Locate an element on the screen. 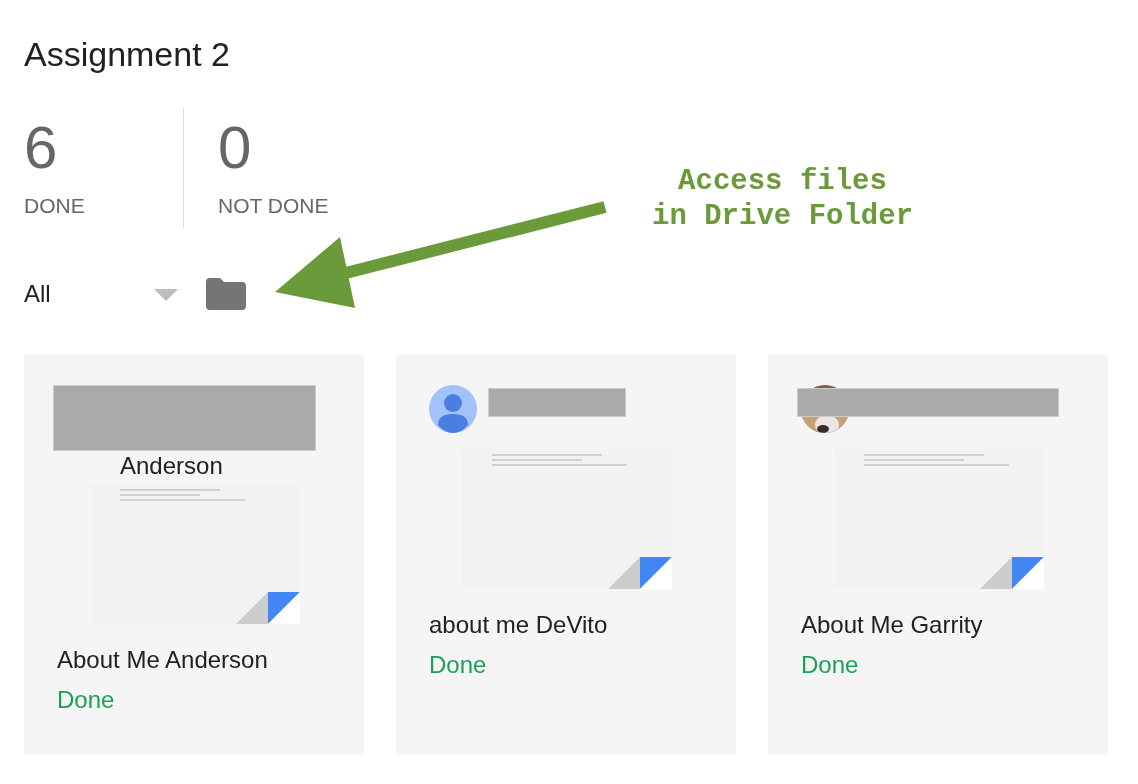 The height and width of the screenshot is (784, 1138). annotation-text: Access files in Drive Folder is located at coordinates (783, 199).